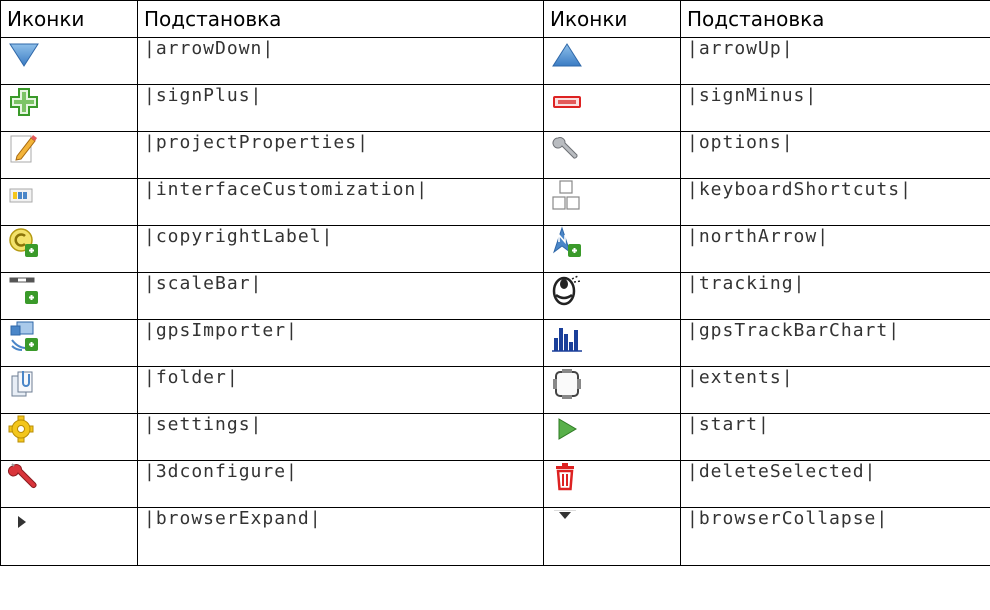 Image resolution: width=990 pixels, height=610 pixels. What do you see at coordinates (567, 429) in the screenshot?
I see `start-icon` at bounding box center [567, 429].